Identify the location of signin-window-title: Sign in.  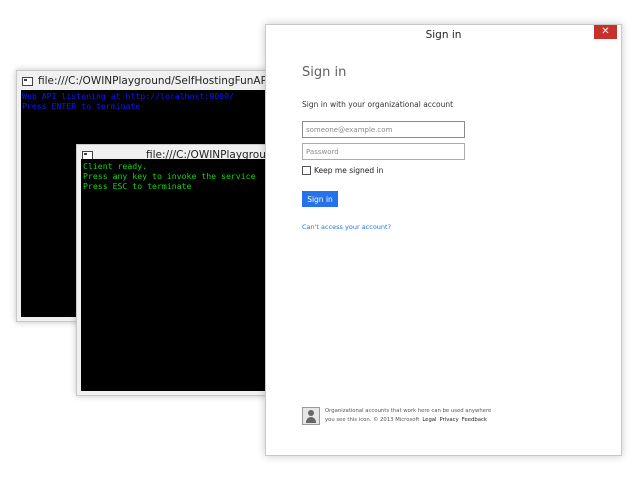
(443, 35).